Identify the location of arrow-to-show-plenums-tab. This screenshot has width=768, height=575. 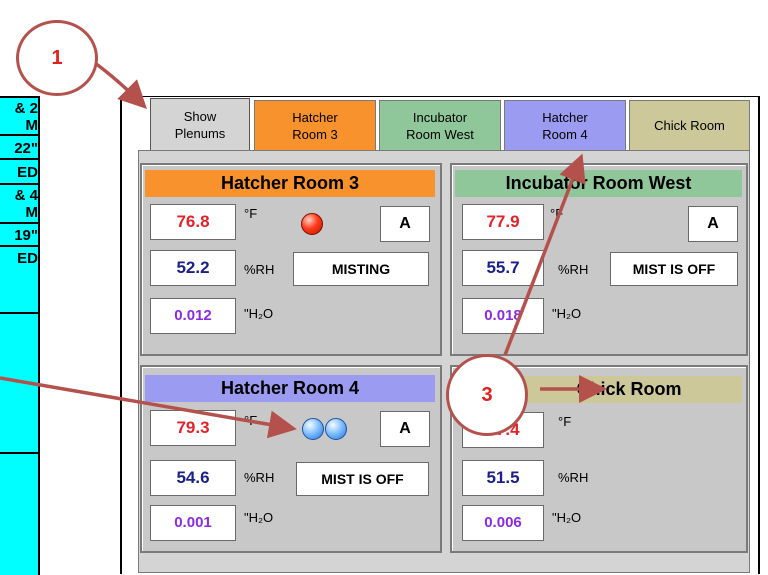
(120, 85).